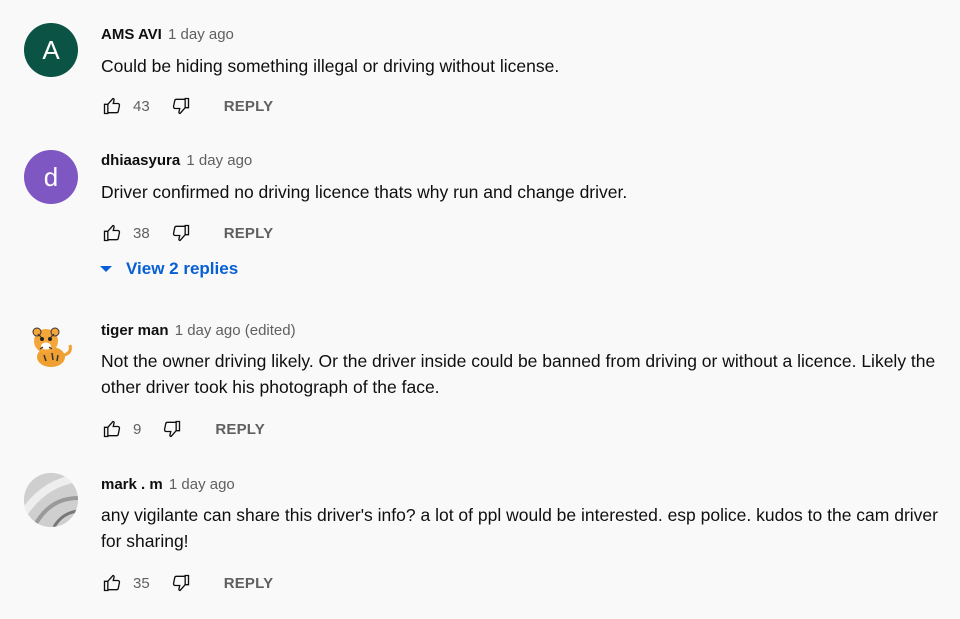 This screenshot has width=960, height=619. I want to click on comment-author: AMS AVI, so click(131, 34).